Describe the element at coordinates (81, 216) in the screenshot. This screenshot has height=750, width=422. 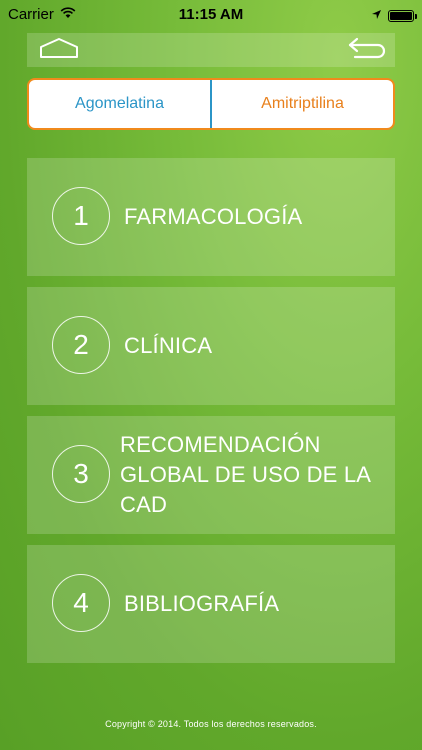
I see `number-circle: 1` at that location.